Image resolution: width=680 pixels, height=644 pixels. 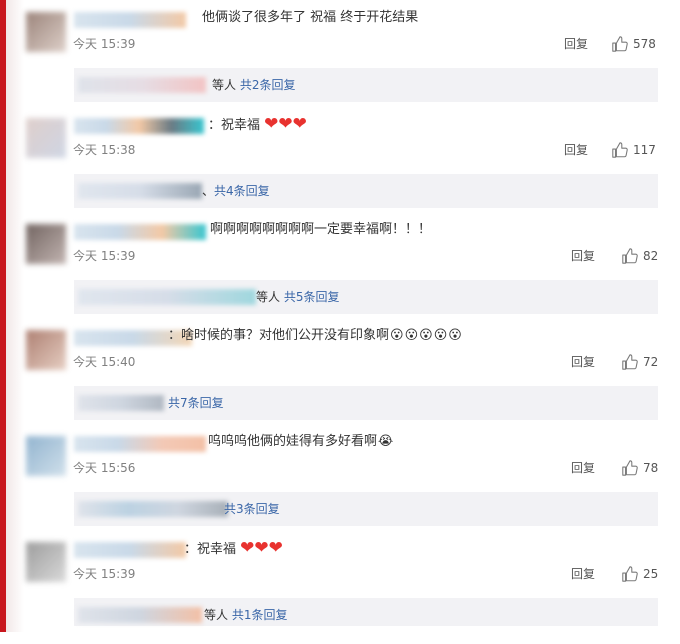 What do you see at coordinates (639, 256) in the screenshot?
I see `like-button: 82` at bounding box center [639, 256].